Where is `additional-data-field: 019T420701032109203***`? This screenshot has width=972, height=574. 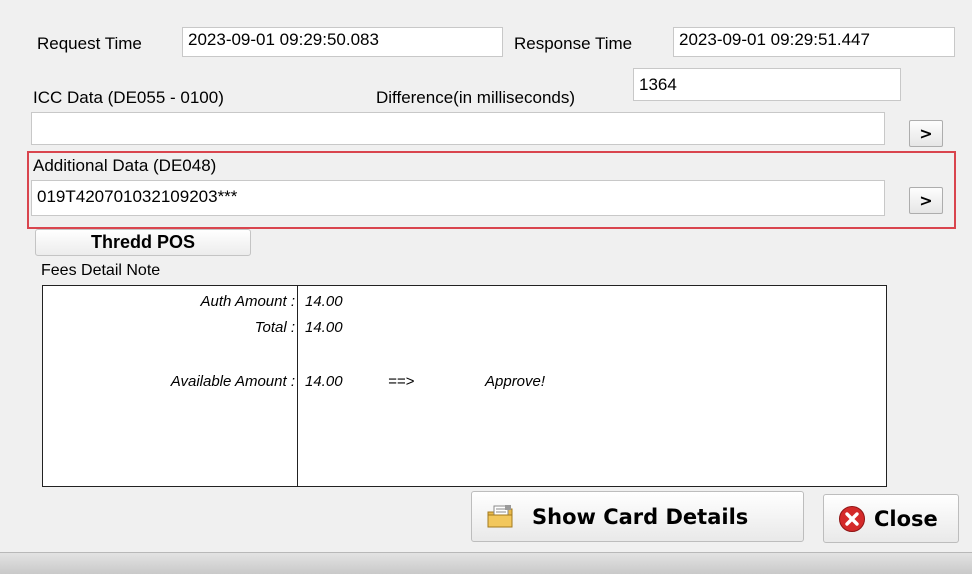
additional-data-field: 019T420701032109203*** is located at coordinates (458, 198).